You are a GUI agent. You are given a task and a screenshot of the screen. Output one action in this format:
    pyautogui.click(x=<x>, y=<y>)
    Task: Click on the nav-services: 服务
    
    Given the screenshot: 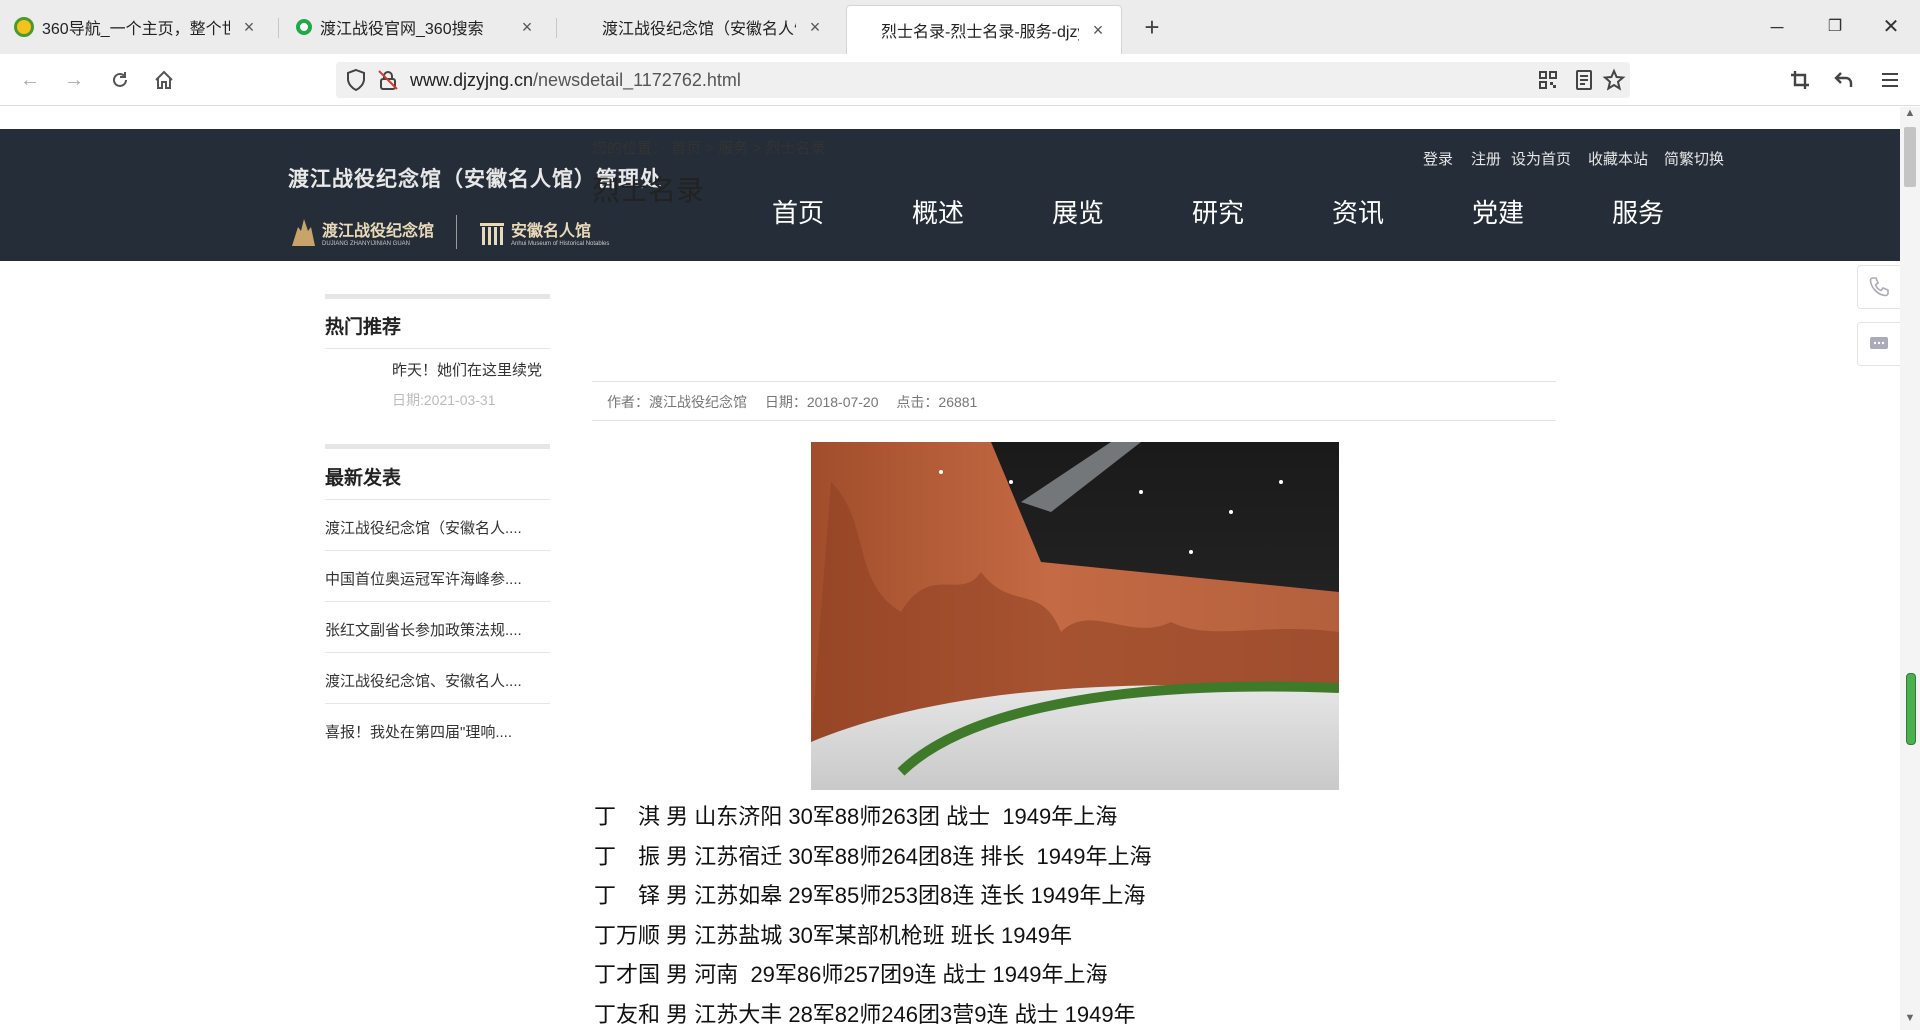 What is the action you would take?
    pyautogui.click(x=1638, y=211)
    